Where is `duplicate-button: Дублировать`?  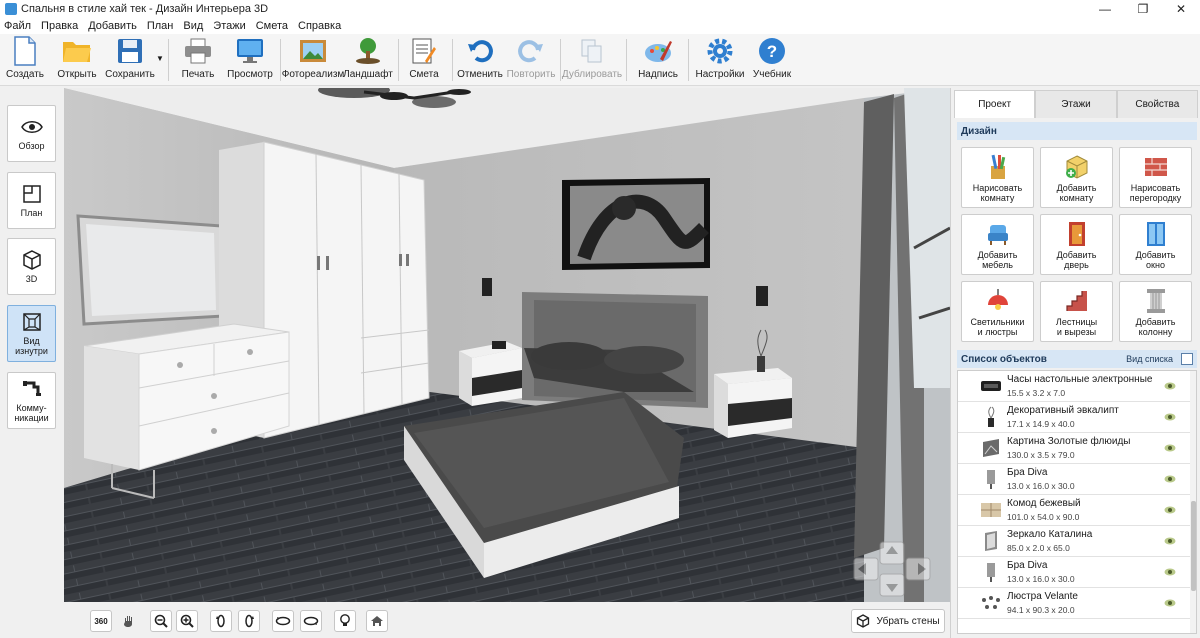
duplicate-button: Дублировать is located at coordinates (592, 60).